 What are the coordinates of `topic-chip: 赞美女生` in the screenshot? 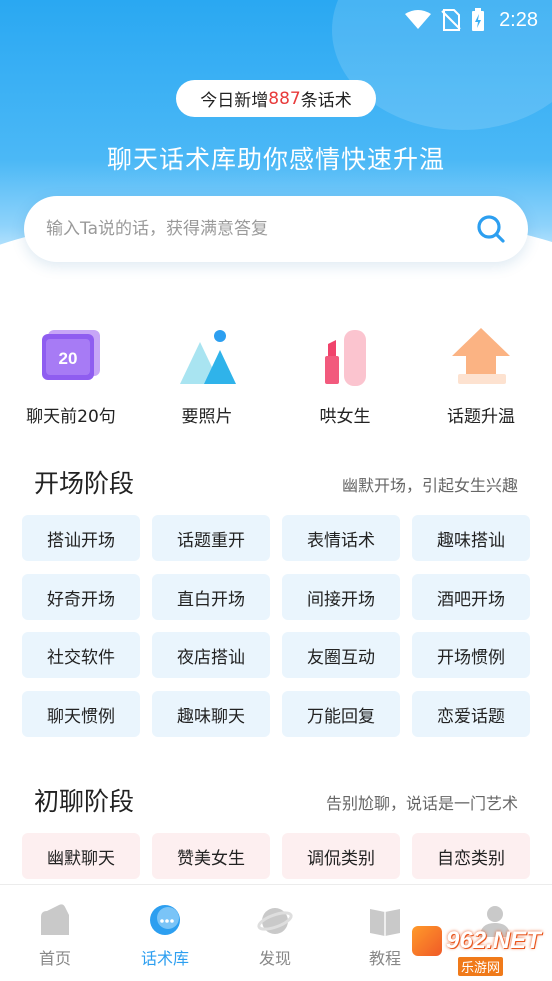 It's located at (211, 856).